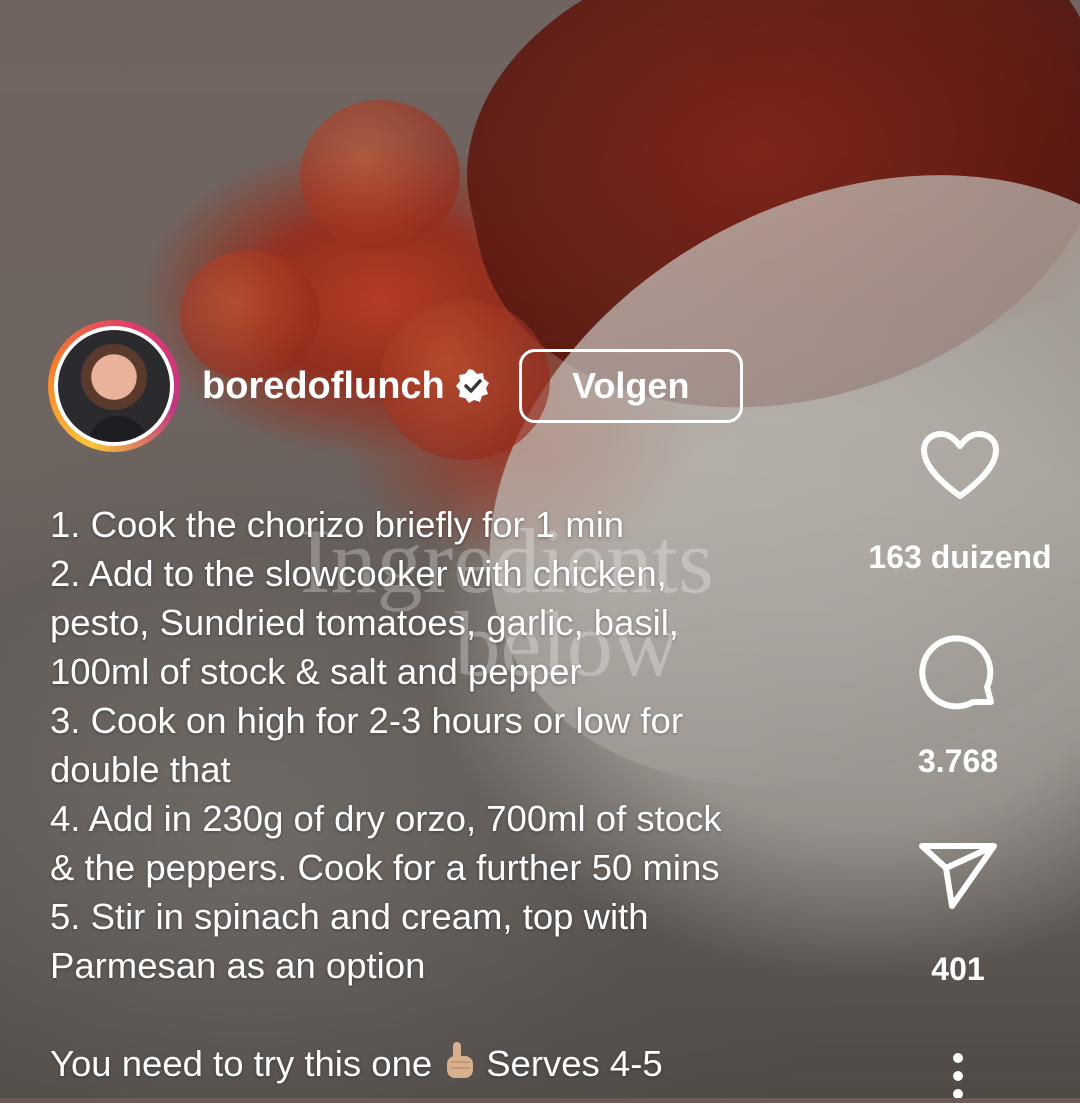  I want to click on like-action: 163 duizend, so click(960, 503).